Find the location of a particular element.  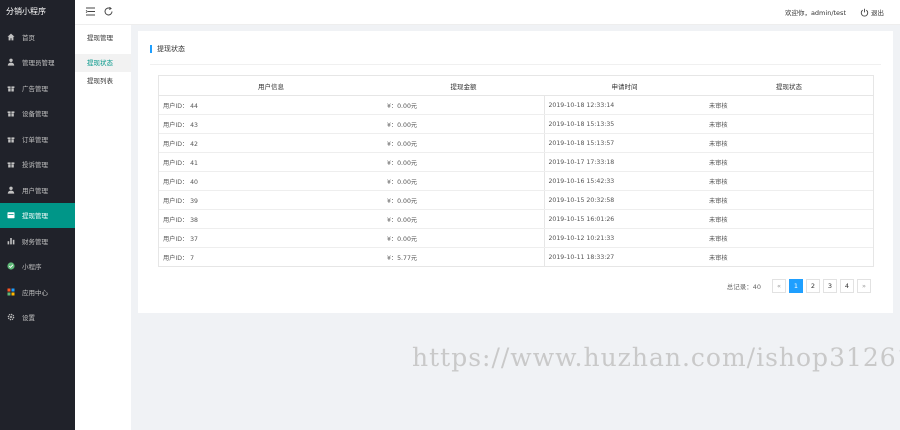

sidebar-item-label: 提现管理 is located at coordinates (35, 216).